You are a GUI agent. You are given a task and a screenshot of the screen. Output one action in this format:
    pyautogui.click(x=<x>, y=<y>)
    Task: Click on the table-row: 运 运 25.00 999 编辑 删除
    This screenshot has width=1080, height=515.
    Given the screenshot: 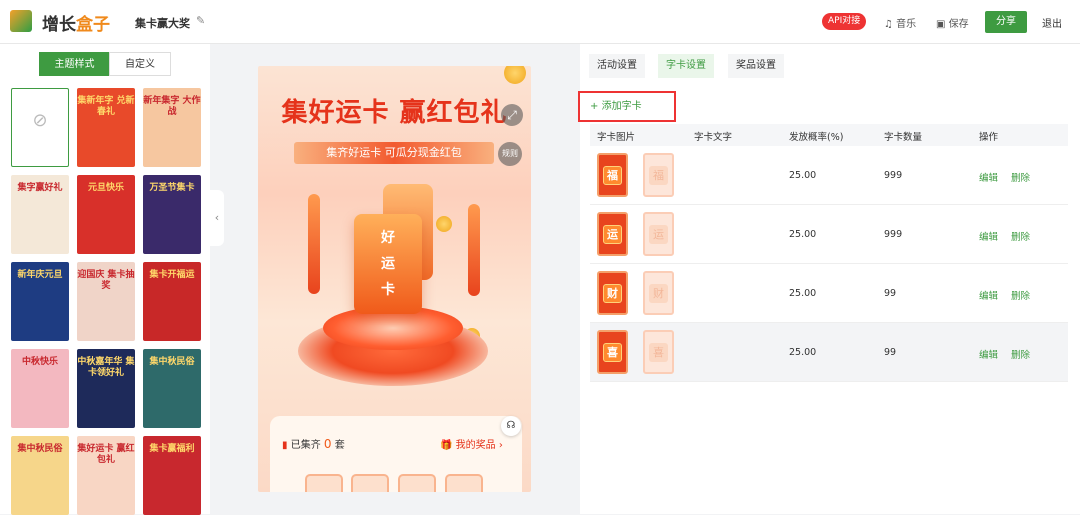 What is the action you would take?
    pyautogui.click(x=829, y=234)
    